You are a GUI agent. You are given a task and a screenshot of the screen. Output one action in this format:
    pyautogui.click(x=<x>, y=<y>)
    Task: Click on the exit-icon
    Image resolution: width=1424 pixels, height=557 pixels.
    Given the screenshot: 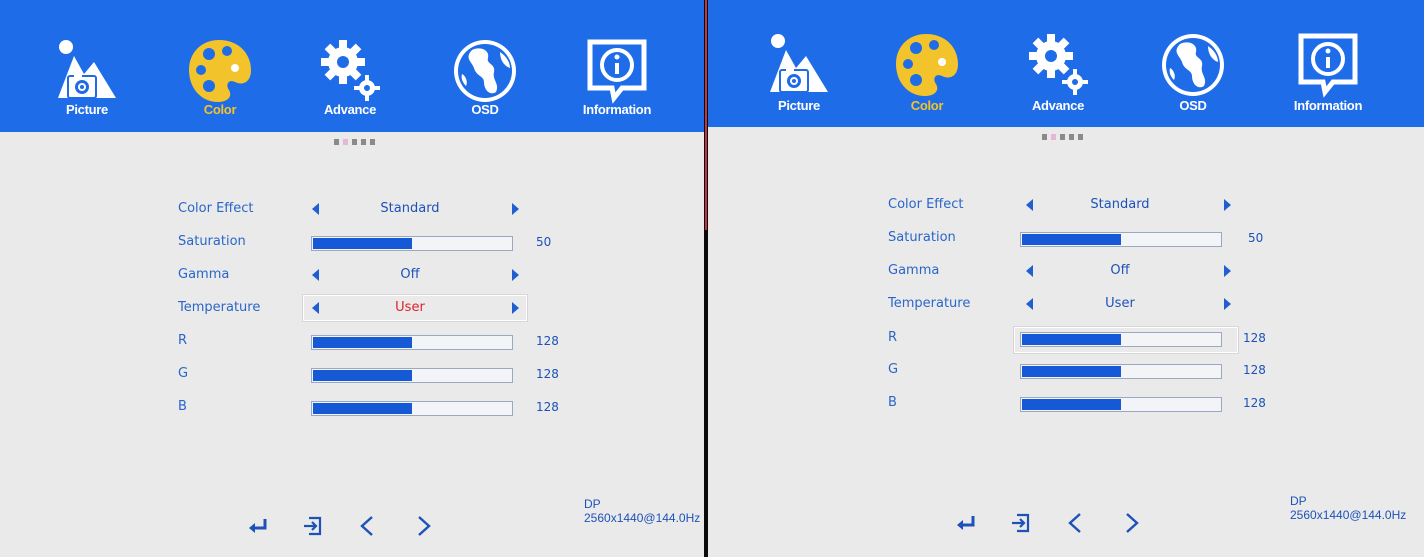 What is the action you would take?
    pyautogui.click(x=1021, y=523)
    